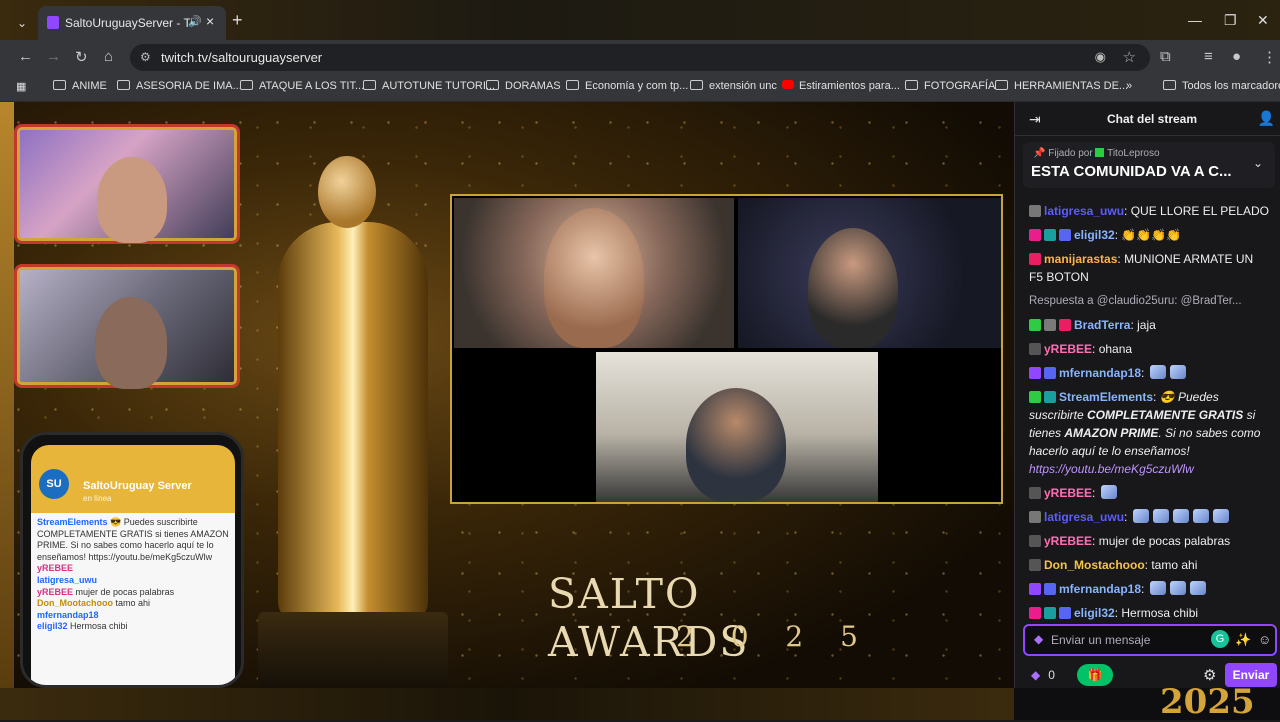 The width and height of the screenshot is (1280, 722). Describe the element at coordinates (241, 57) in the screenshot. I see `url-text: twitch.tv/saltouruguayserver` at that location.